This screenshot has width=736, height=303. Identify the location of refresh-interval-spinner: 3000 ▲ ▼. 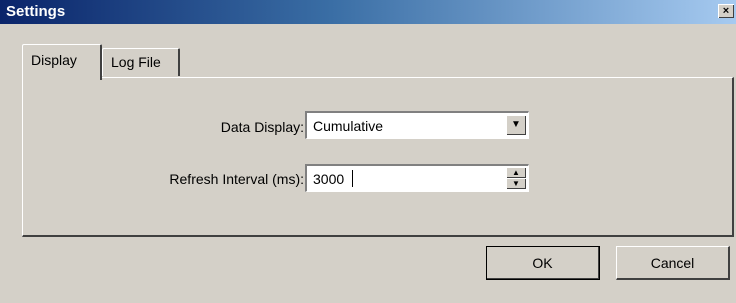
(417, 178).